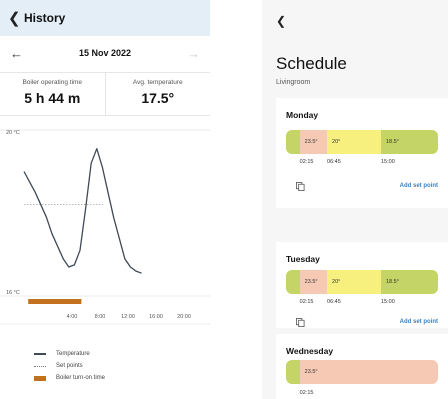 This screenshot has height=399, width=448. I want to click on legend-bar-swatch, so click(40, 378).